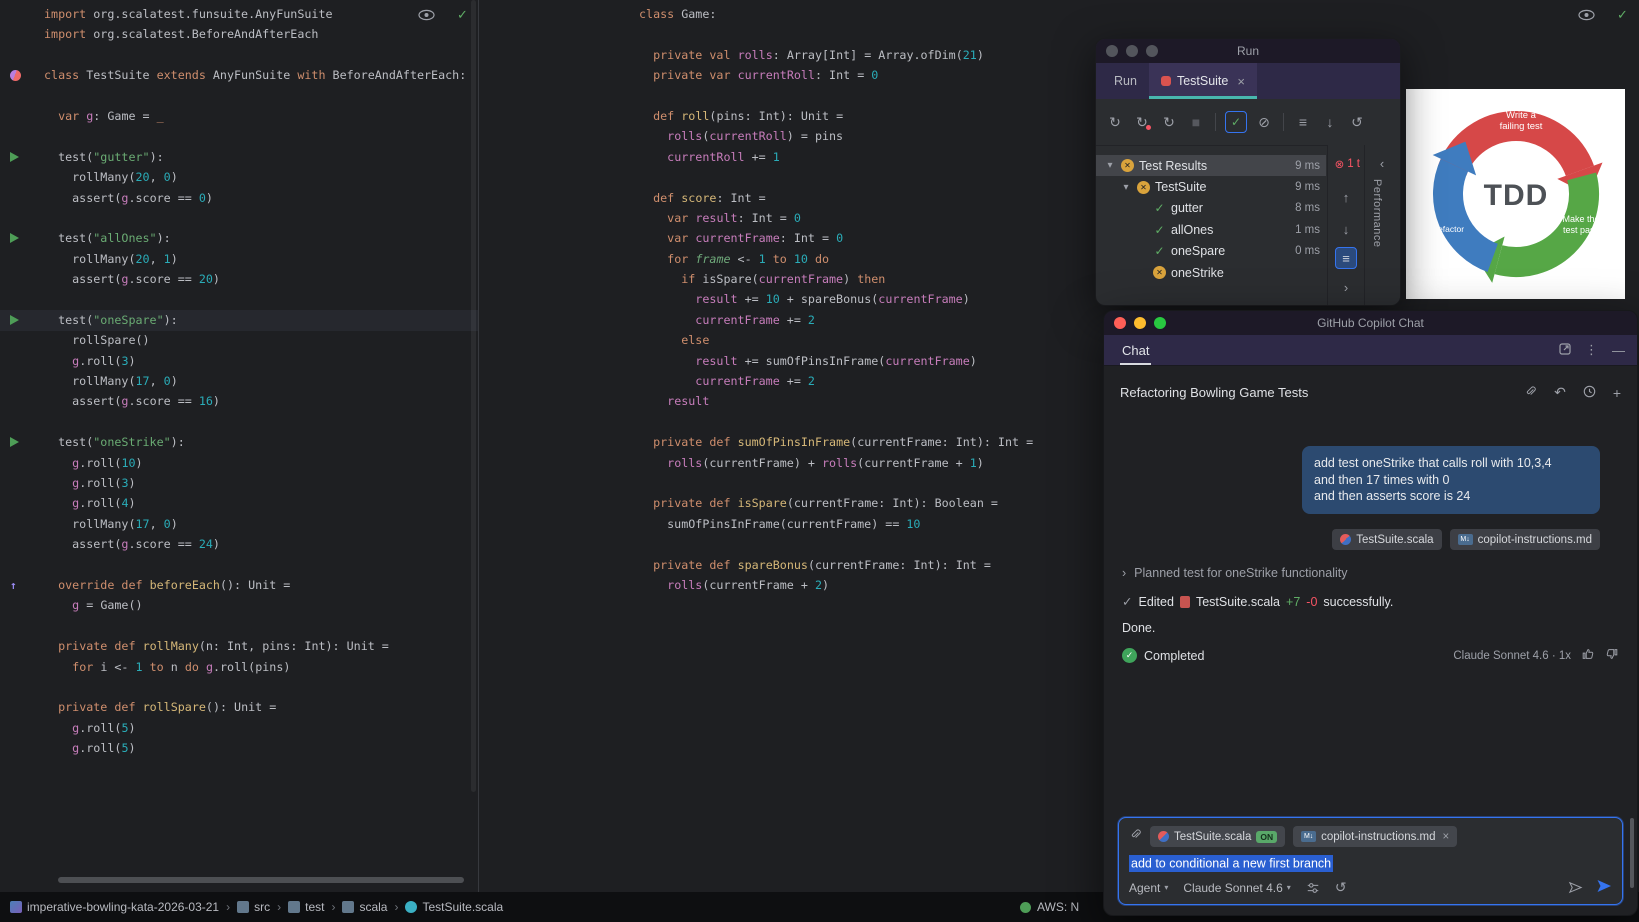  Describe the element at coordinates (1382, 163) in the screenshot. I see `collapse-strip-icon: ‹` at that location.